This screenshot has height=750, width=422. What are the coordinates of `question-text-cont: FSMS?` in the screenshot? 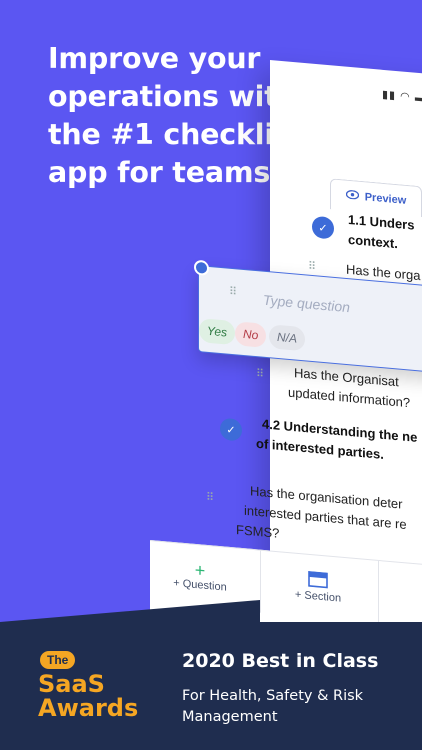 It's located at (258, 531).